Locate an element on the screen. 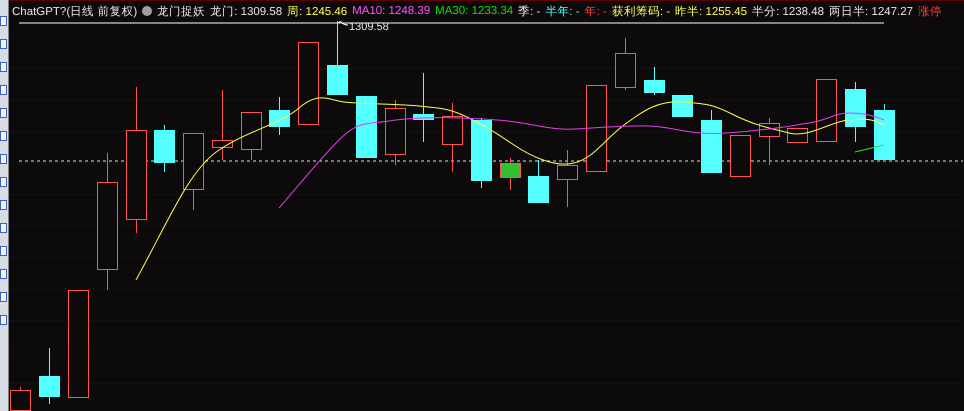 This screenshot has height=411, width=964. legend-value: 季: - is located at coordinates (529, 11).